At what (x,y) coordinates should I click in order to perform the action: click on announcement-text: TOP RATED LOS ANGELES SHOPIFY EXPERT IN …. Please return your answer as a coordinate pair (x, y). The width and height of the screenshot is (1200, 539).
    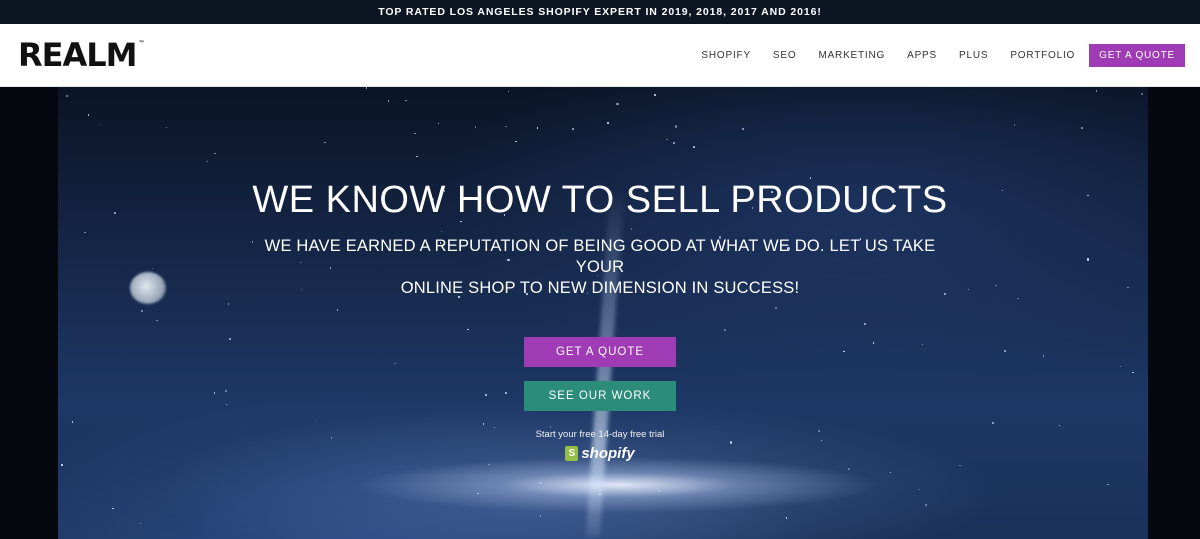
    Looking at the image, I should click on (600, 12).